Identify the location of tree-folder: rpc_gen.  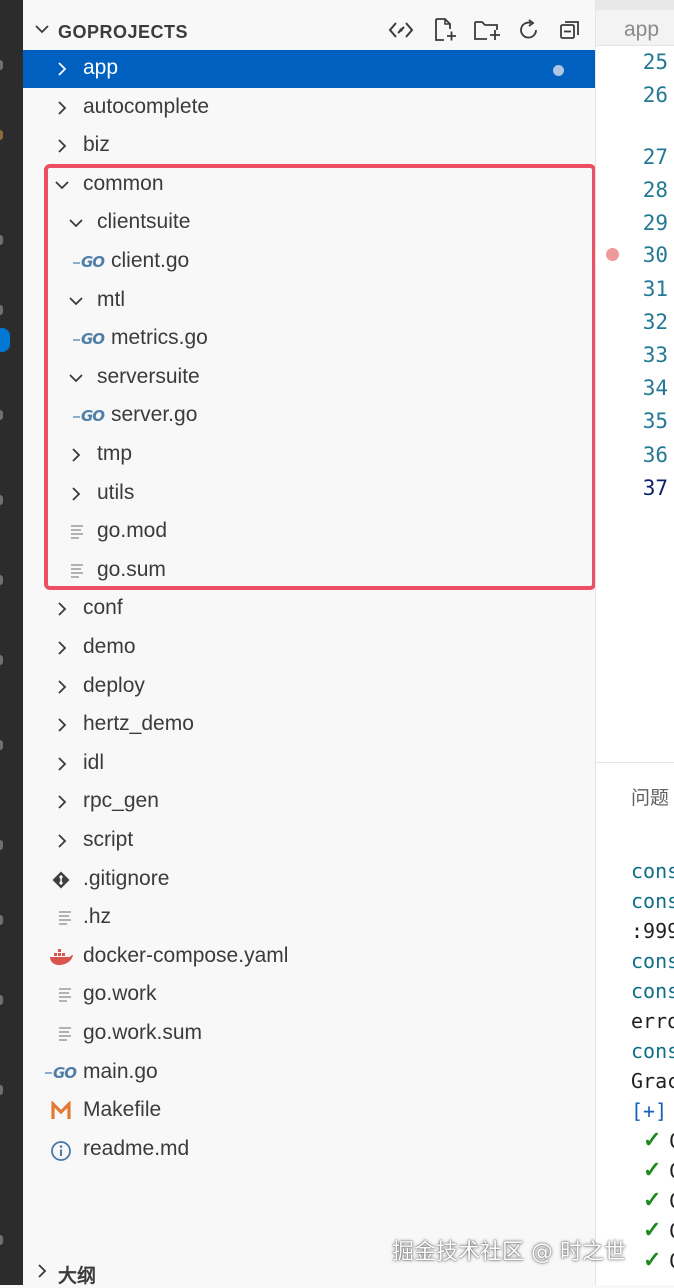
(309, 802).